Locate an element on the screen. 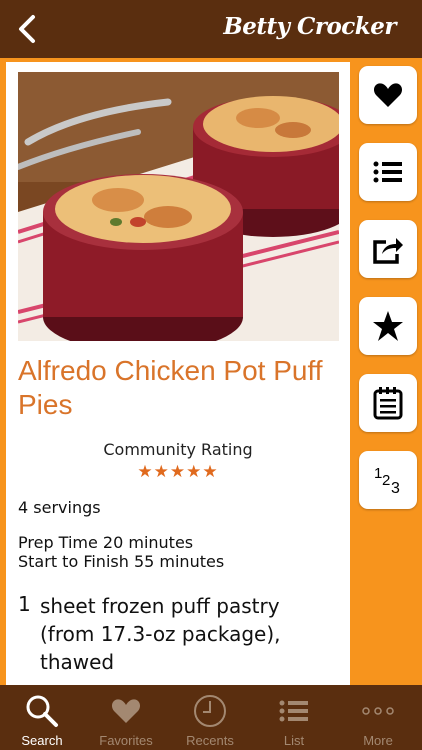 This screenshot has height=750, width=422. numbers-button: 1 2 3 is located at coordinates (388, 480).